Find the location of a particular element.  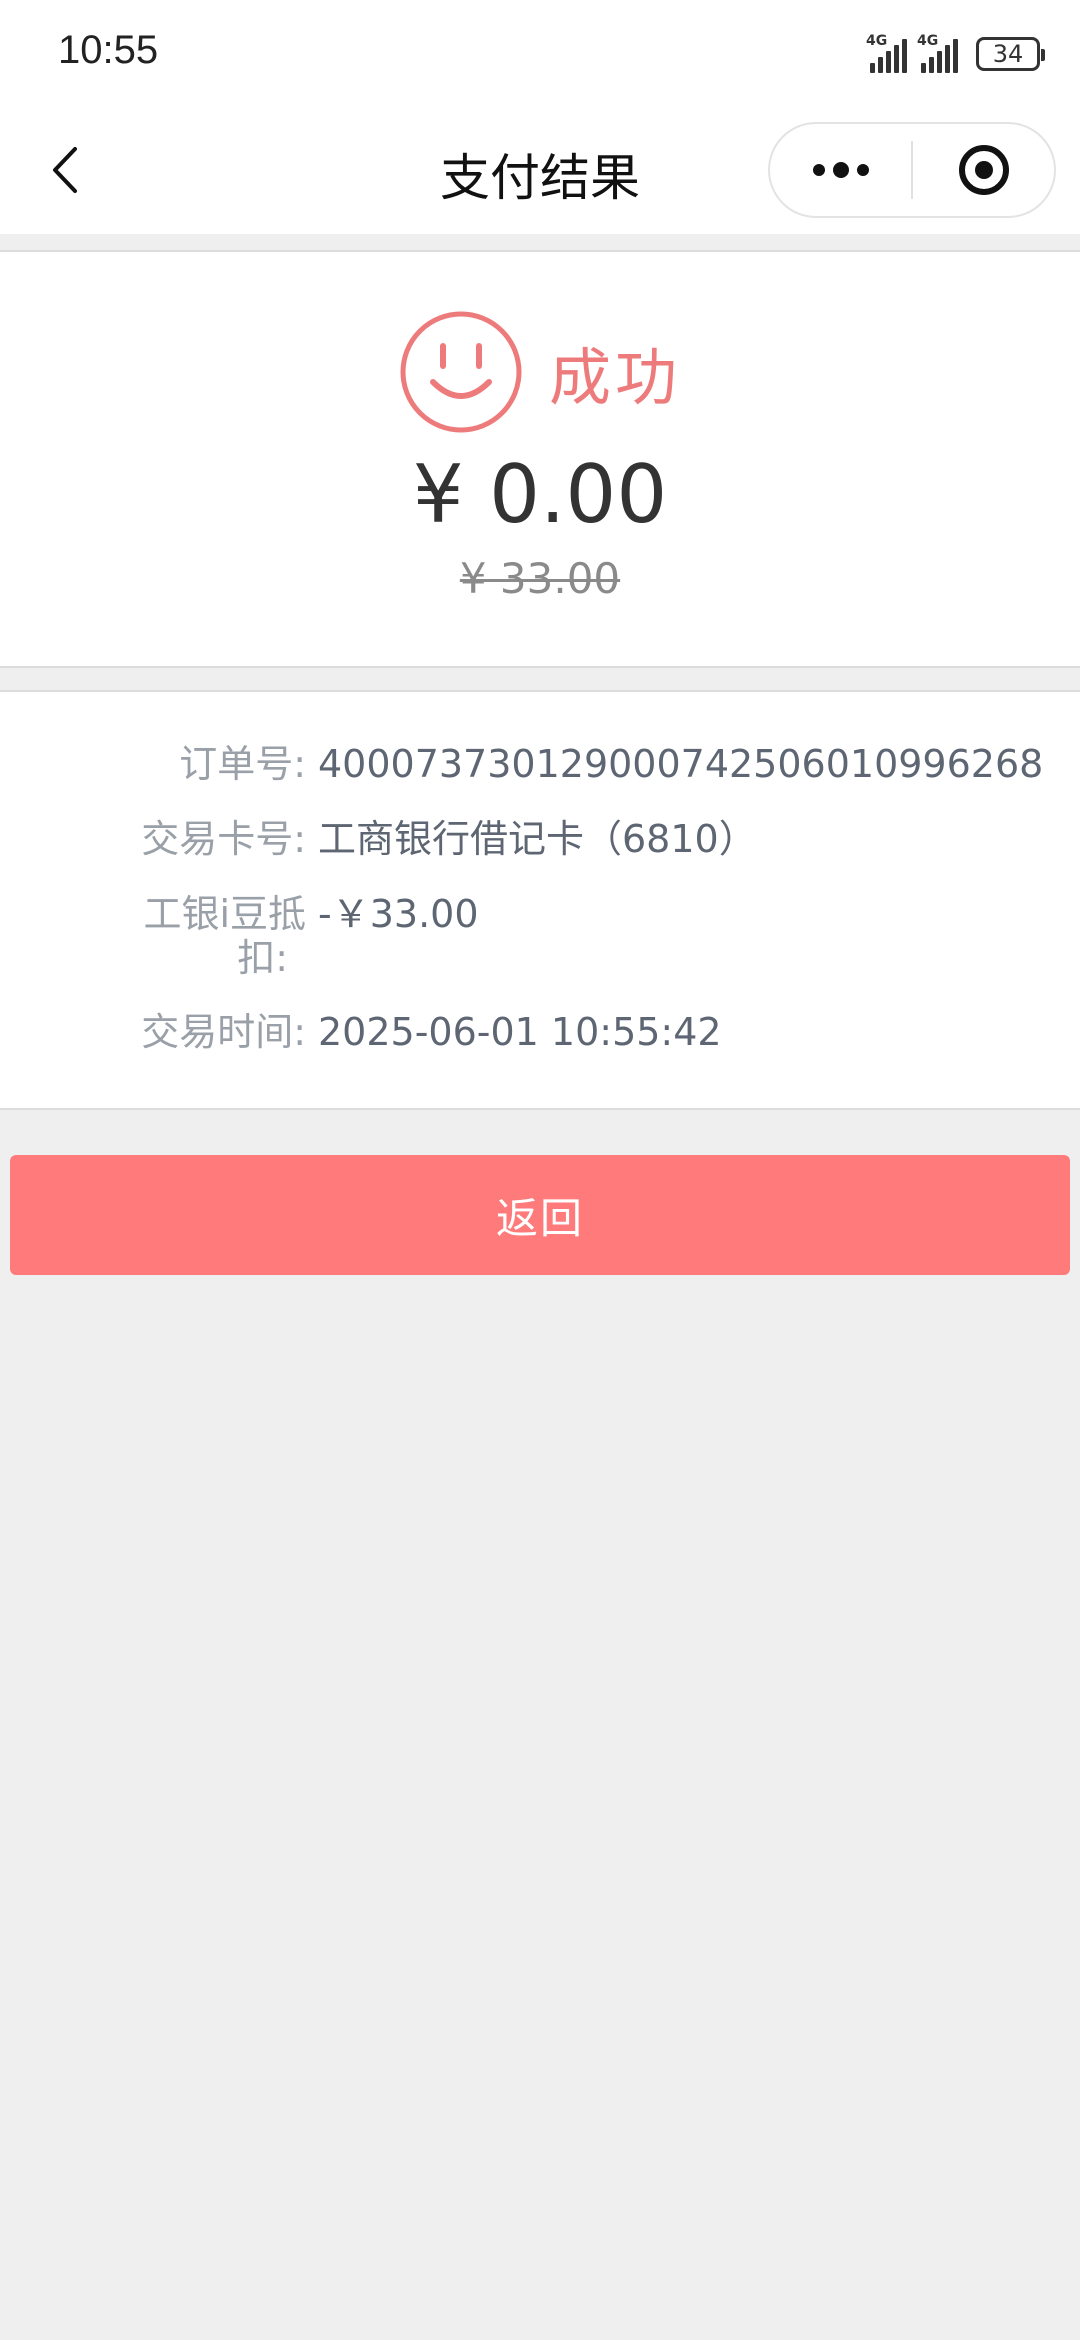

original-amount: ¥ 33.00 is located at coordinates (540, 578).